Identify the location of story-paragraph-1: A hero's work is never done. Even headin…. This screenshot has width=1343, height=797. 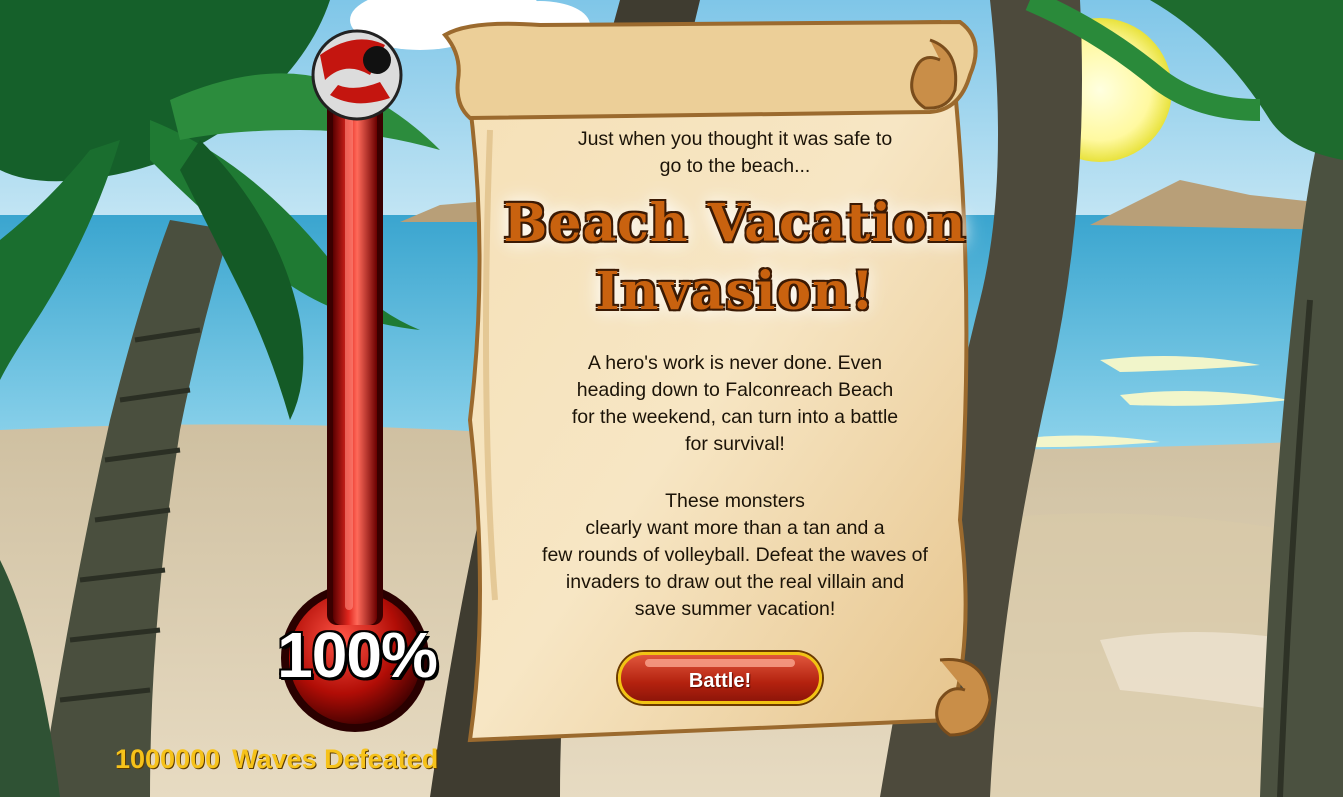
(735, 404).